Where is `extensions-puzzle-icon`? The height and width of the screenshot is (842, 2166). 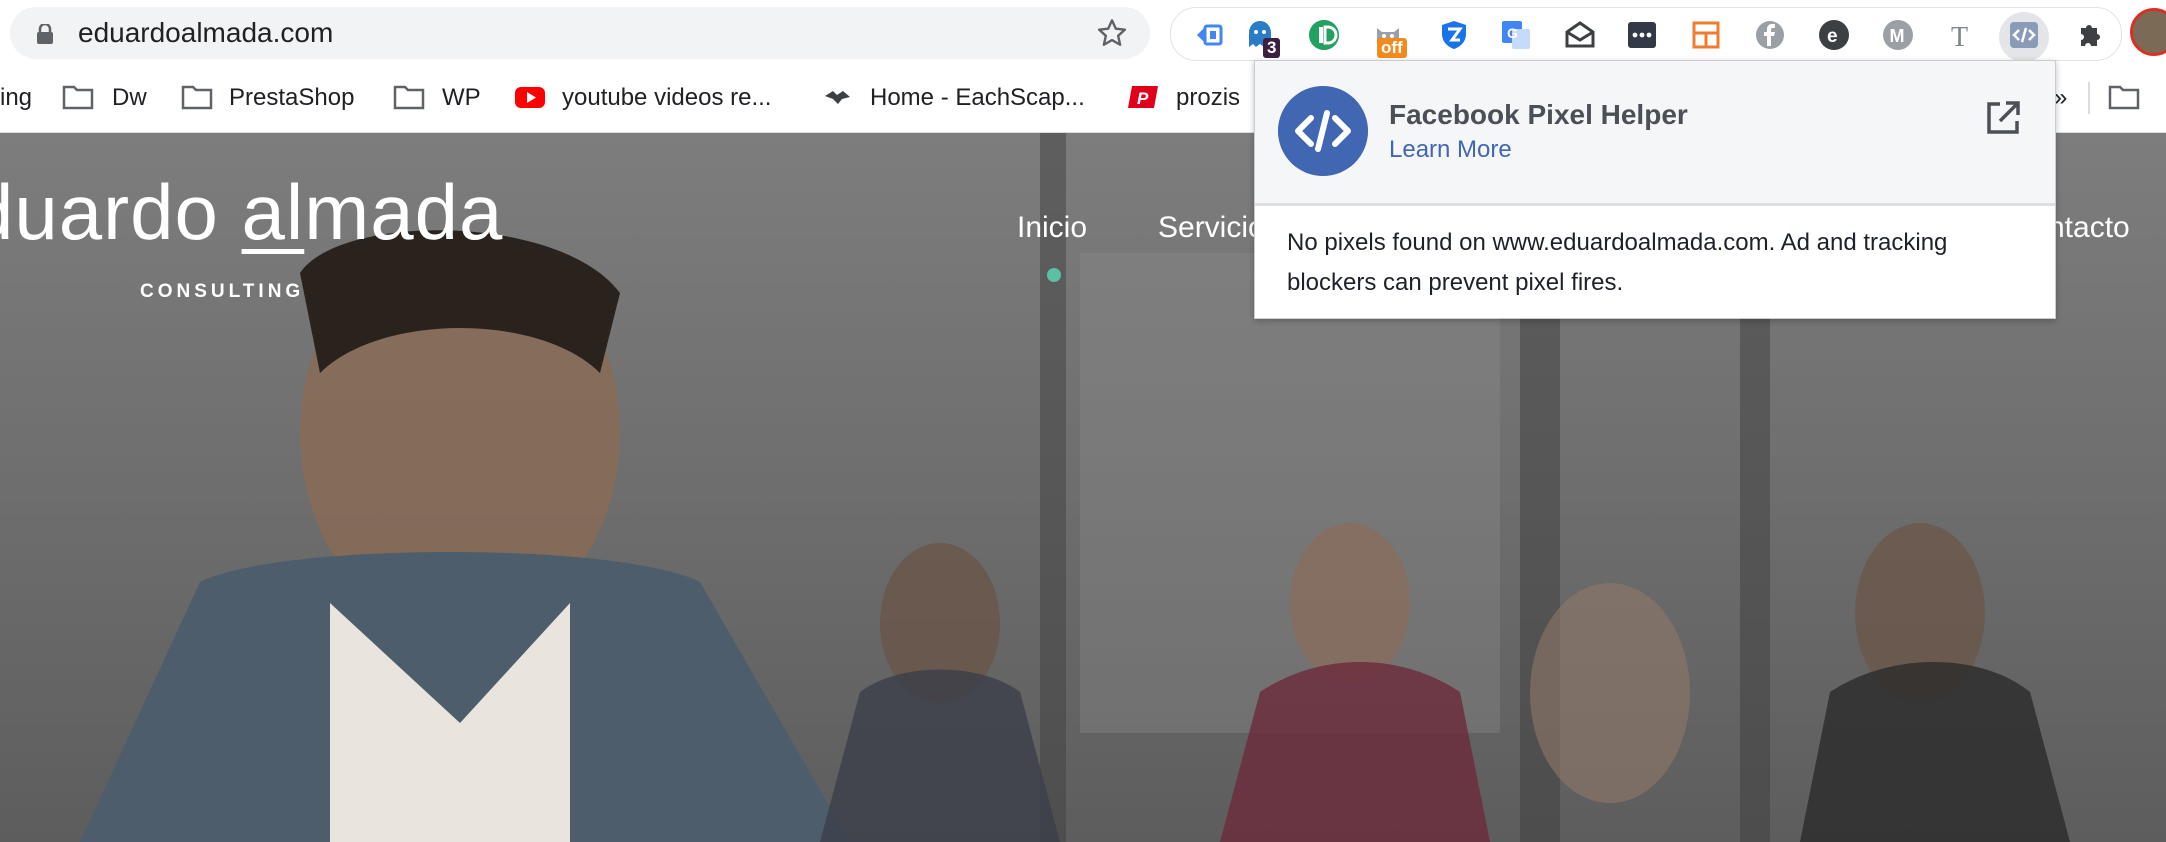
extensions-puzzle-icon is located at coordinates (2090, 35).